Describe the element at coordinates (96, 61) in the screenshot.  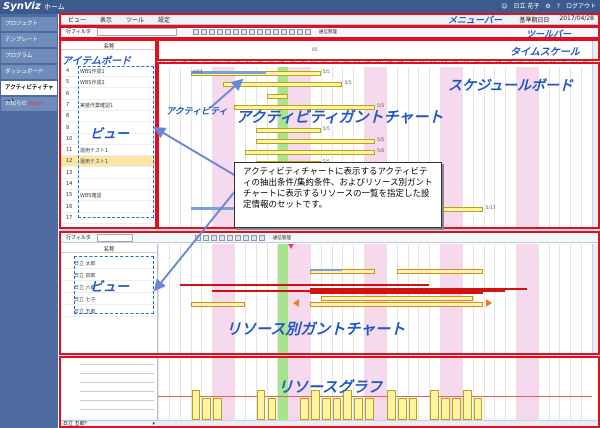
I see `label-itemboard: アイテムボード` at that location.